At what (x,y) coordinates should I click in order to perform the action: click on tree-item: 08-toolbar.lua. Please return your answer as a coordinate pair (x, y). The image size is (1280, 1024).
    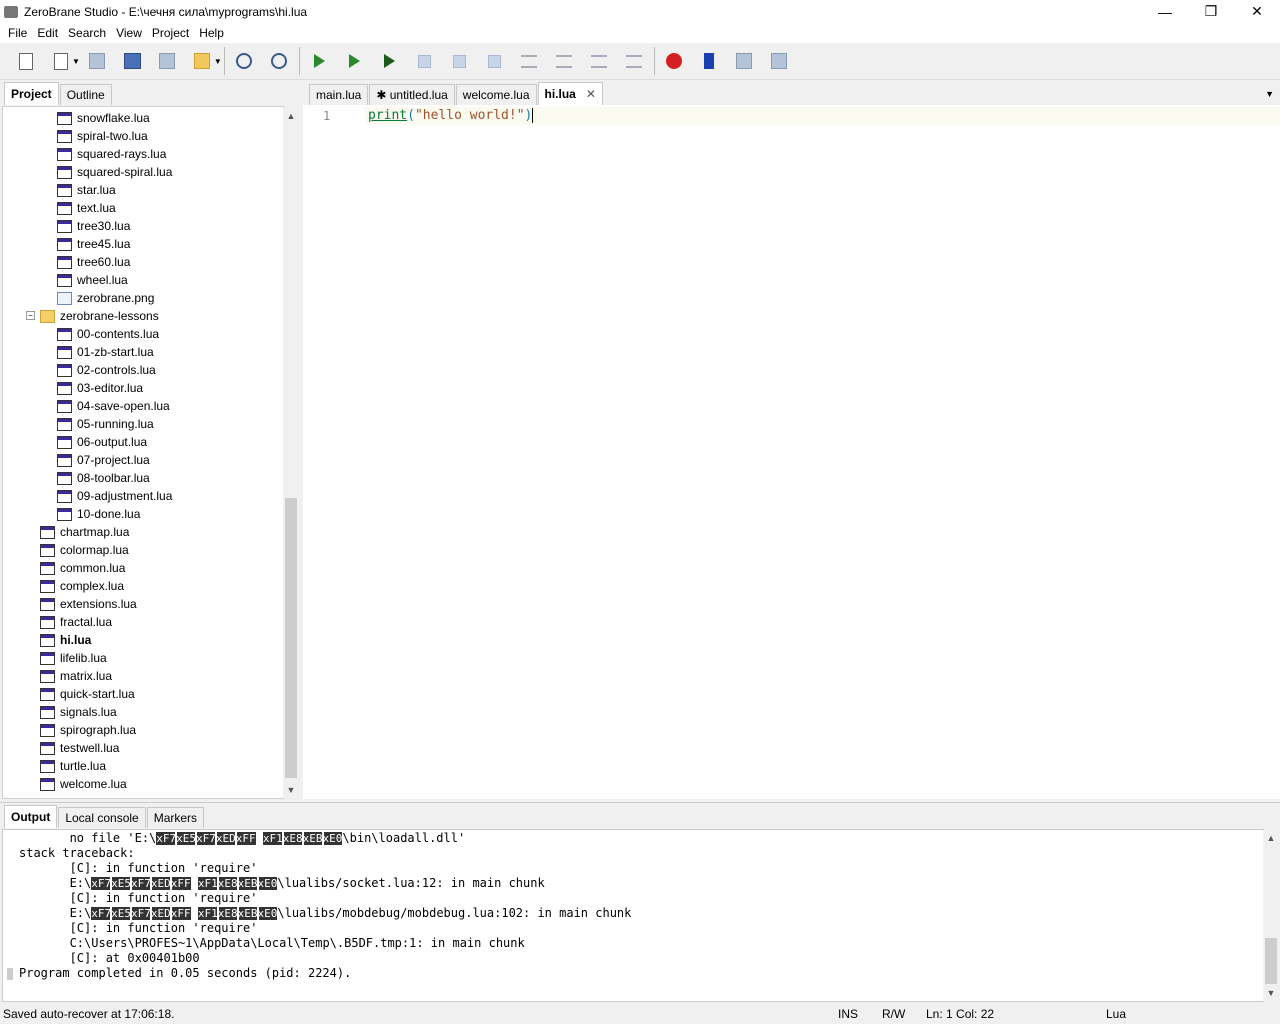
    Looking at the image, I should click on (103, 478).